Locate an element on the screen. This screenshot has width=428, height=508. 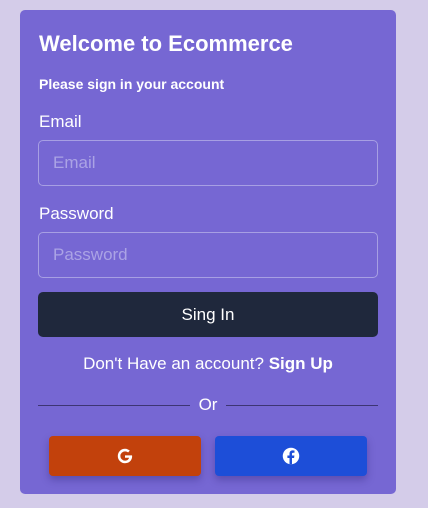
sign-up-link: Sign Up is located at coordinates (301, 363).